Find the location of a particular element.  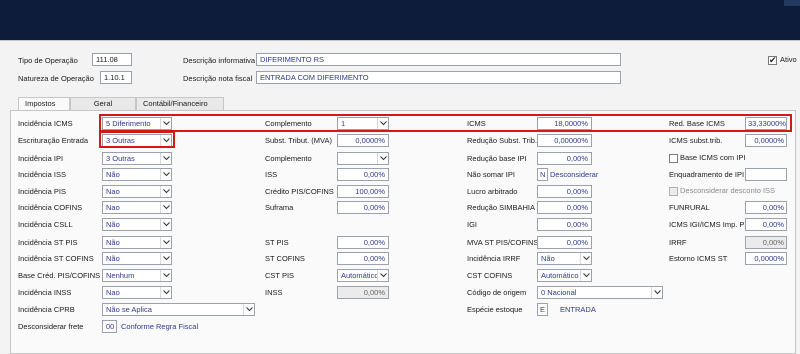

estorno-icms-st-field: 0,0000% is located at coordinates (766, 258).